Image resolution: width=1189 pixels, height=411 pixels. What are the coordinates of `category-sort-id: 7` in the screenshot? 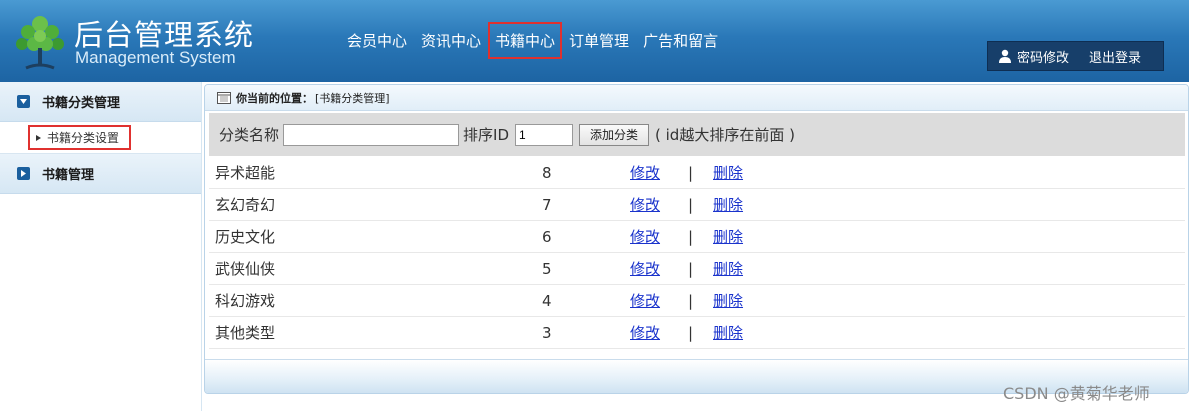 It's located at (547, 204).